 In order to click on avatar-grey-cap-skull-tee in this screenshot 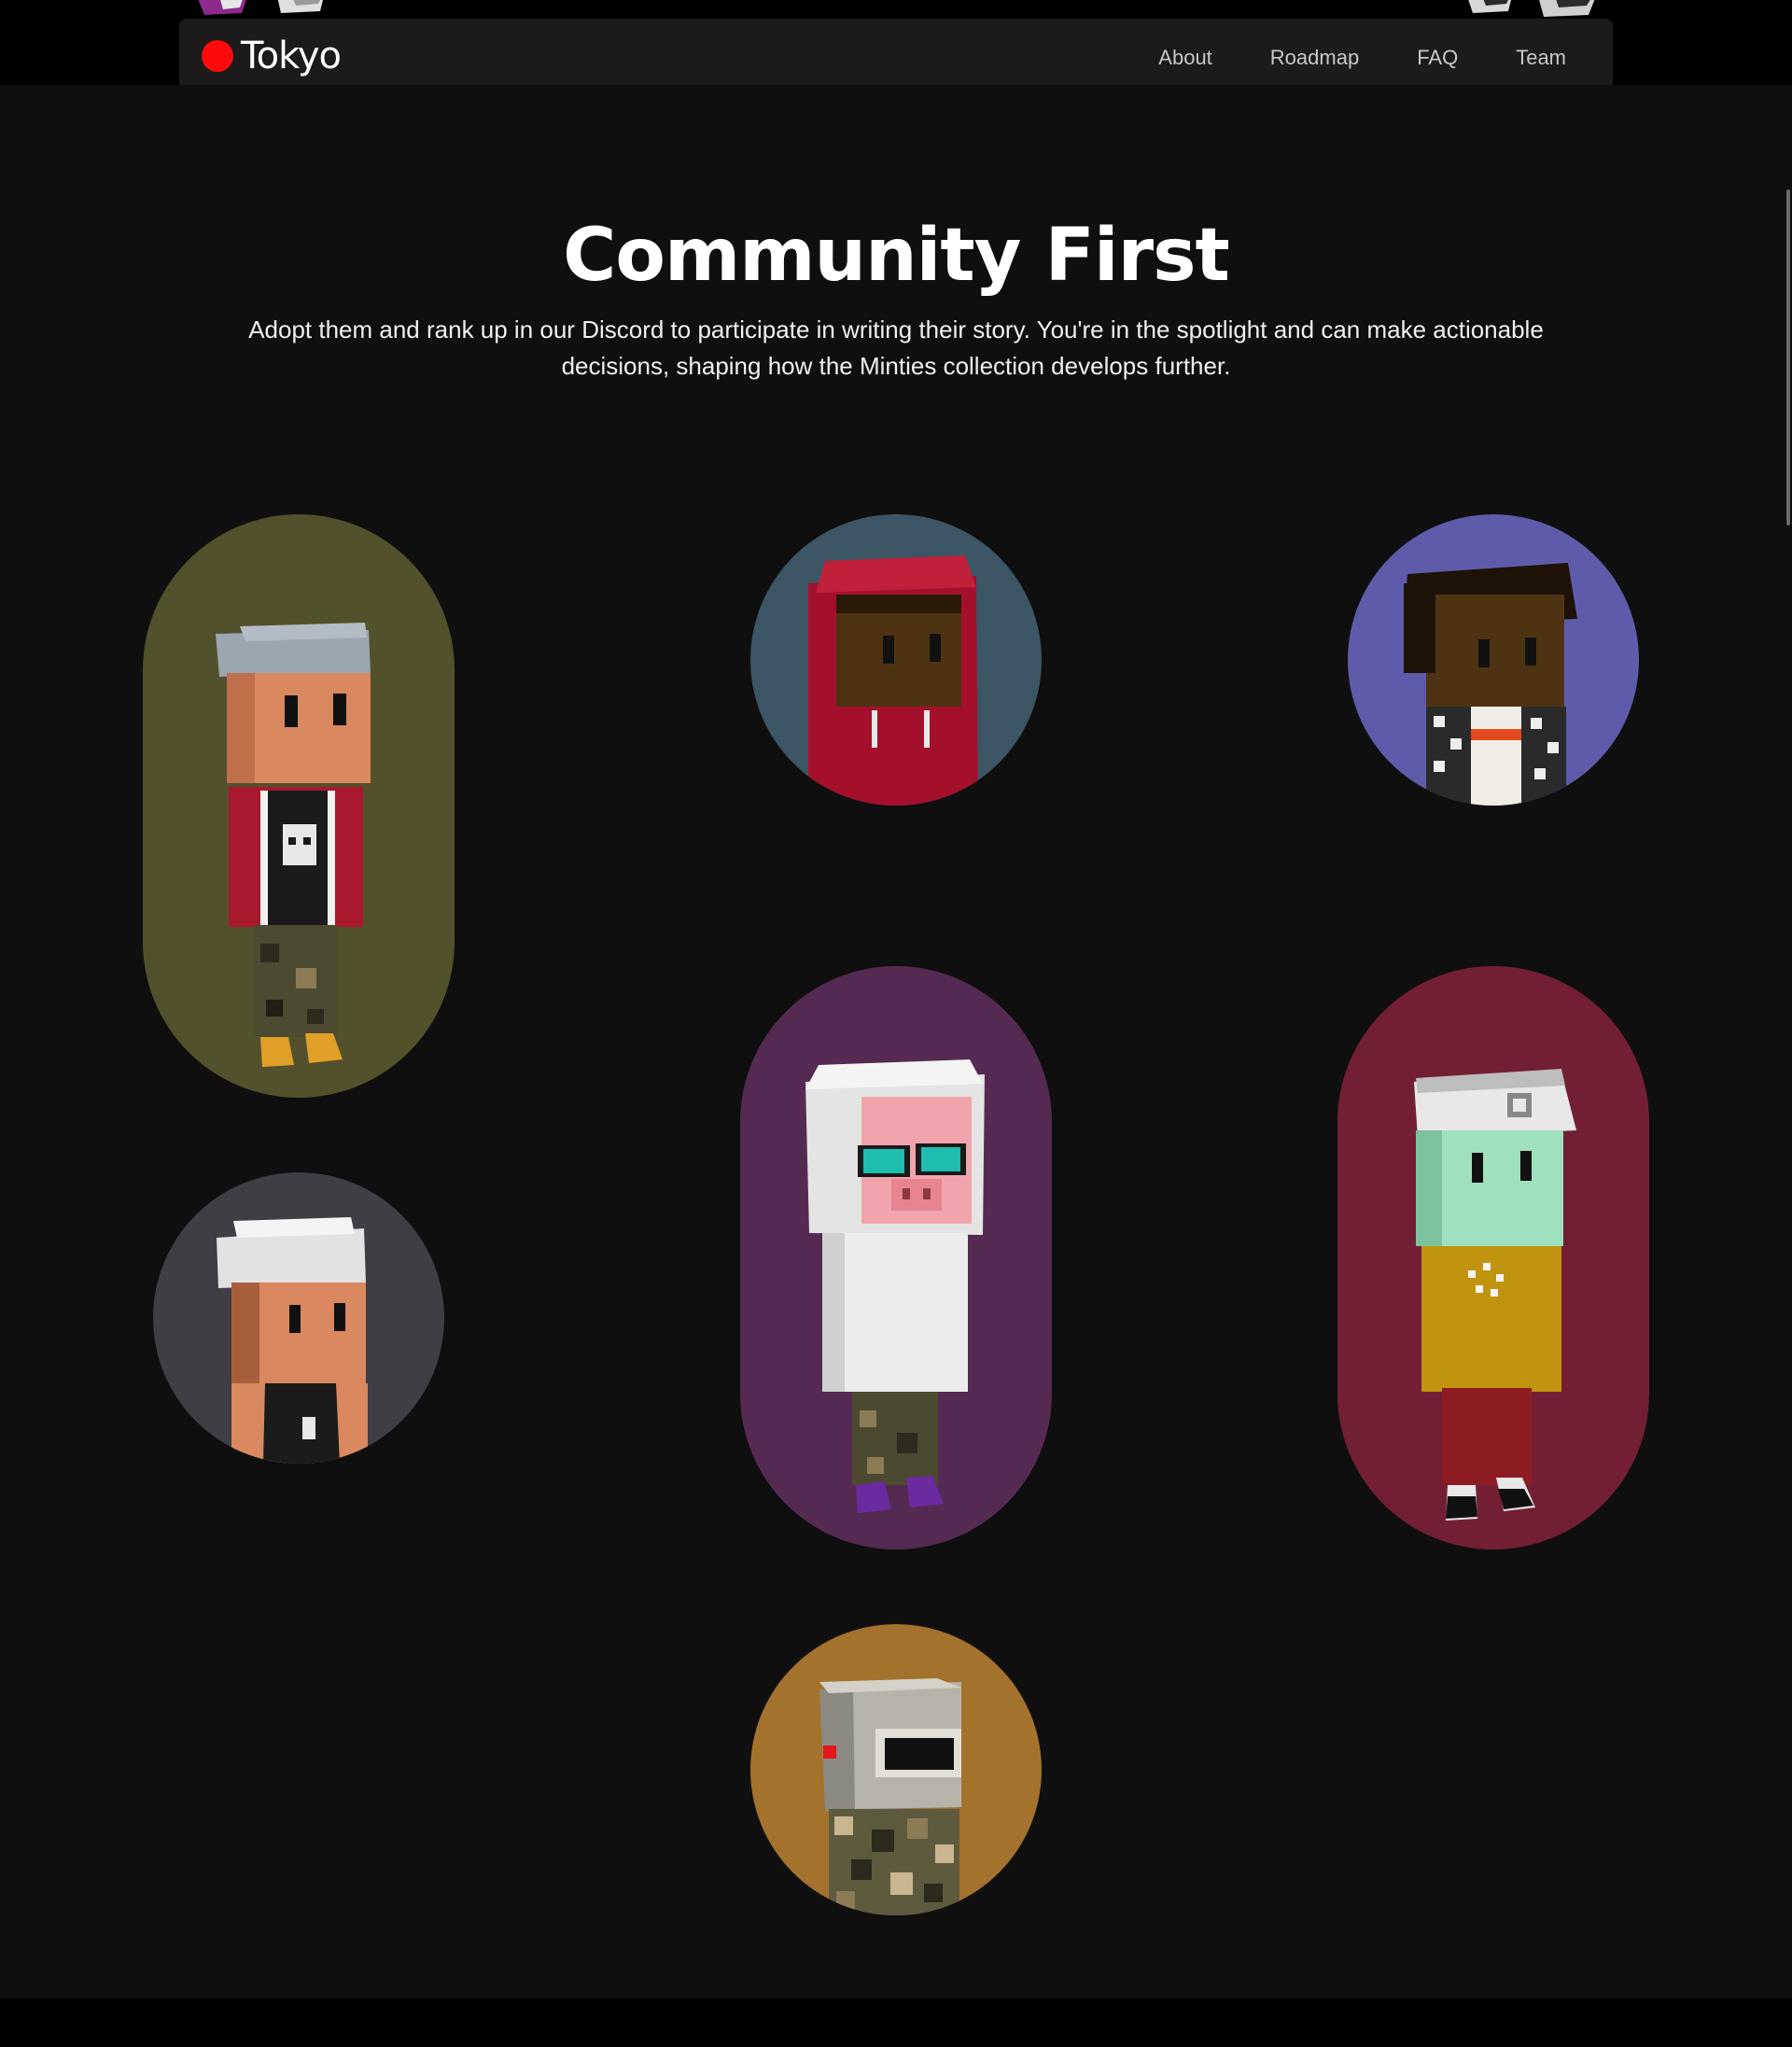, I will do `click(299, 806)`.